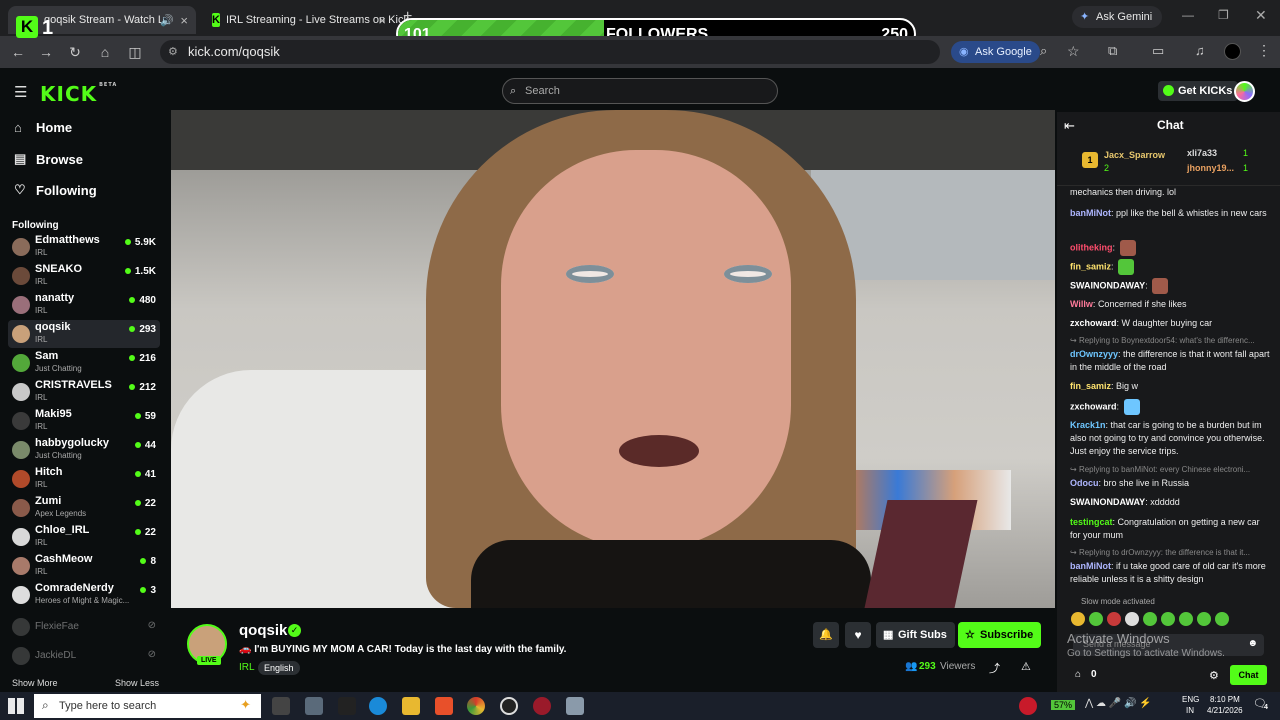 The height and width of the screenshot is (720, 1280). I want to click on extensions-icon: ⧉, so click(1112, 51).